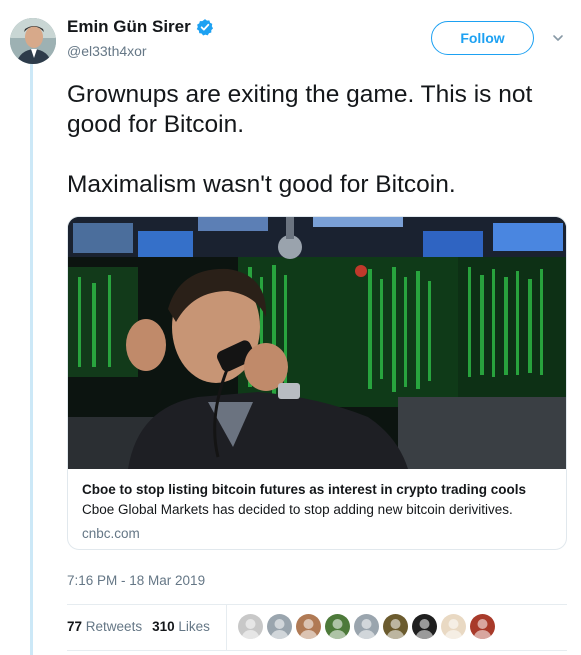  I want to click on liker-avatar-9-icon, so click(482, 626).